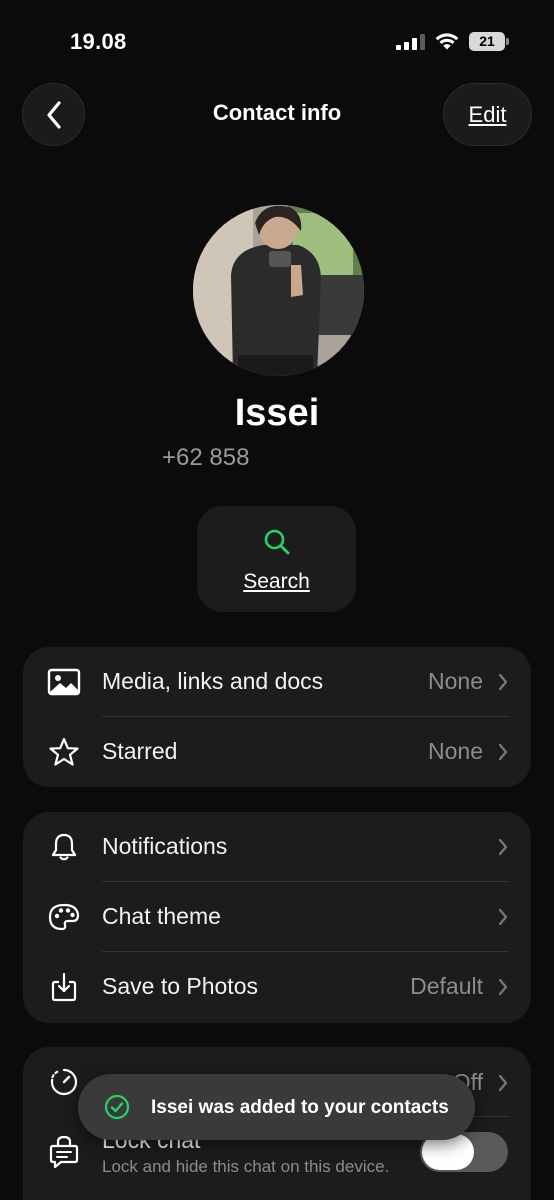 This screenshot has height=1200, width=554. Describe the element at coordinates (64, 987) in the screenshot. I see `save-download-icon` at that location.